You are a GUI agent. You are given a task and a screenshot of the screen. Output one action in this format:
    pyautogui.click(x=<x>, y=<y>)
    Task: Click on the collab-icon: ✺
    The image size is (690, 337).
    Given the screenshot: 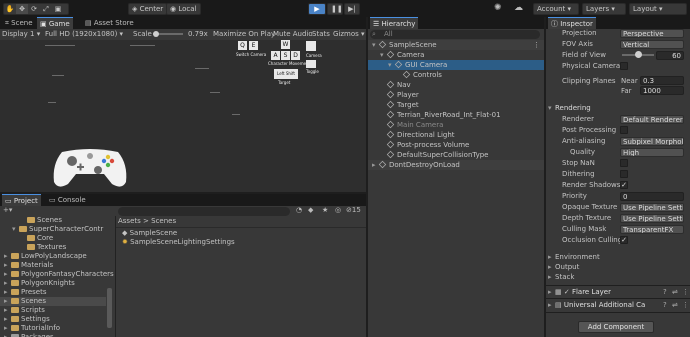 What is the action you would take?
    pyautogui.click(x=498, y=8)
    